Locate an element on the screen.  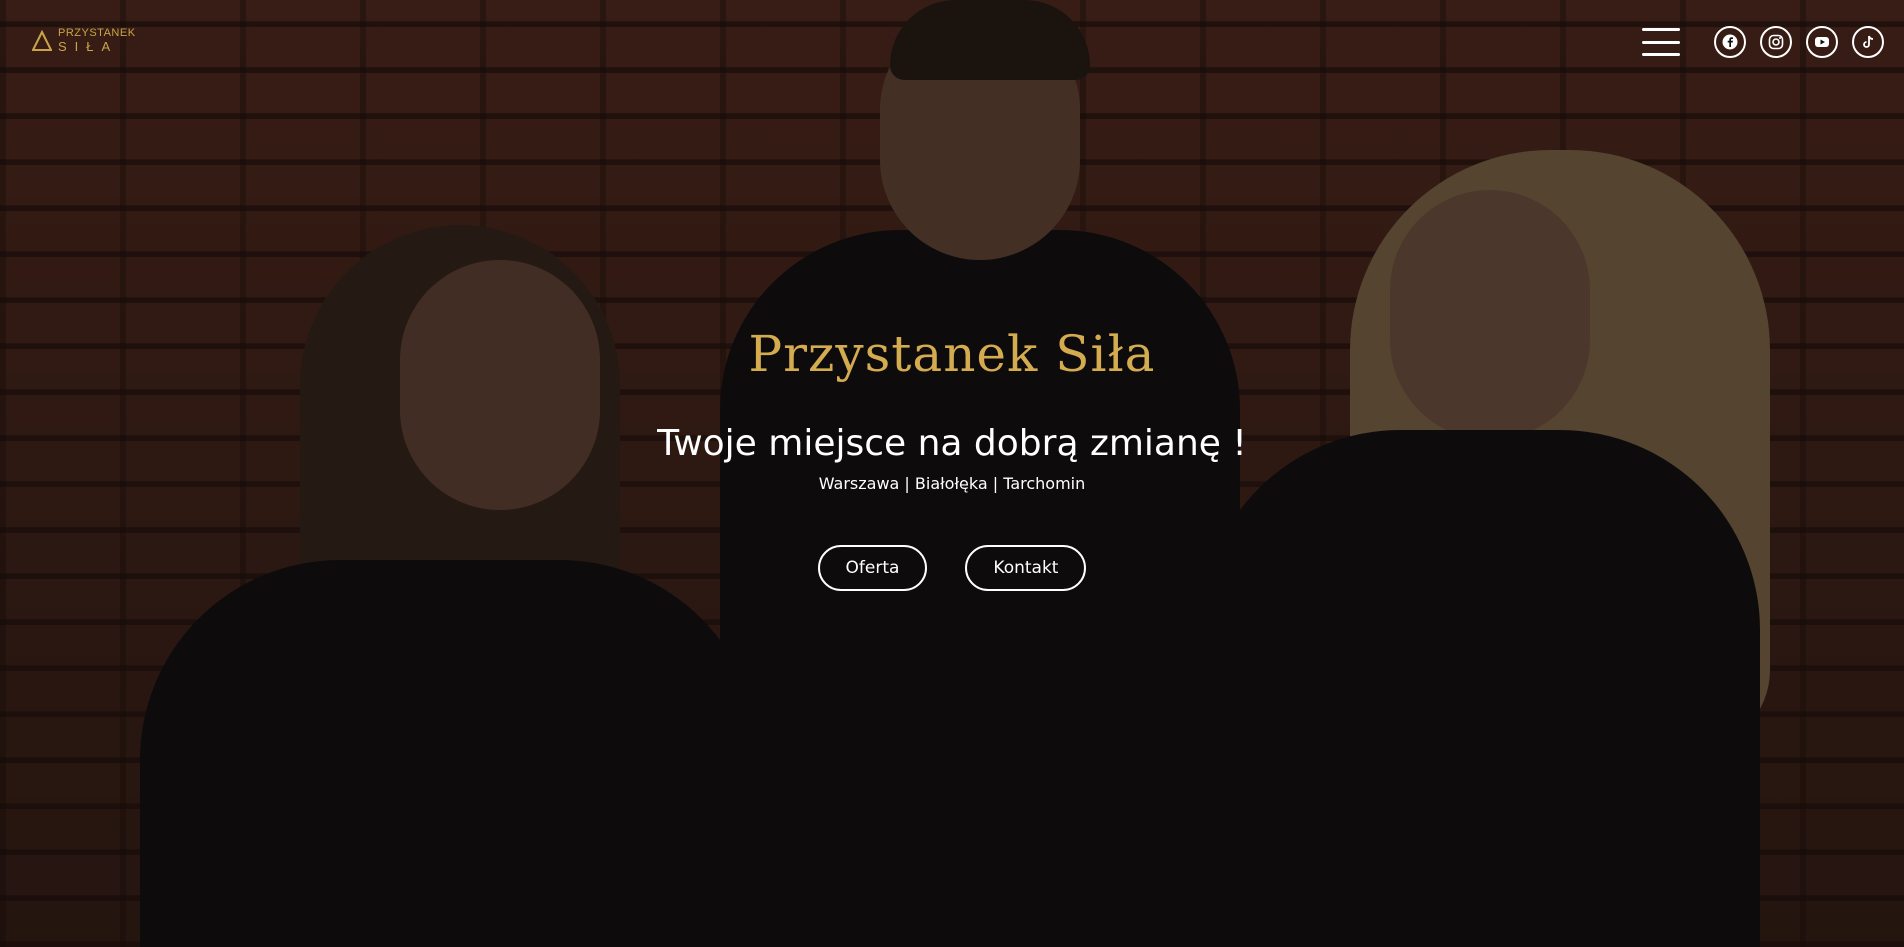
logo-text-top: PRZYSTANEK is located at coordinates (97, 33).